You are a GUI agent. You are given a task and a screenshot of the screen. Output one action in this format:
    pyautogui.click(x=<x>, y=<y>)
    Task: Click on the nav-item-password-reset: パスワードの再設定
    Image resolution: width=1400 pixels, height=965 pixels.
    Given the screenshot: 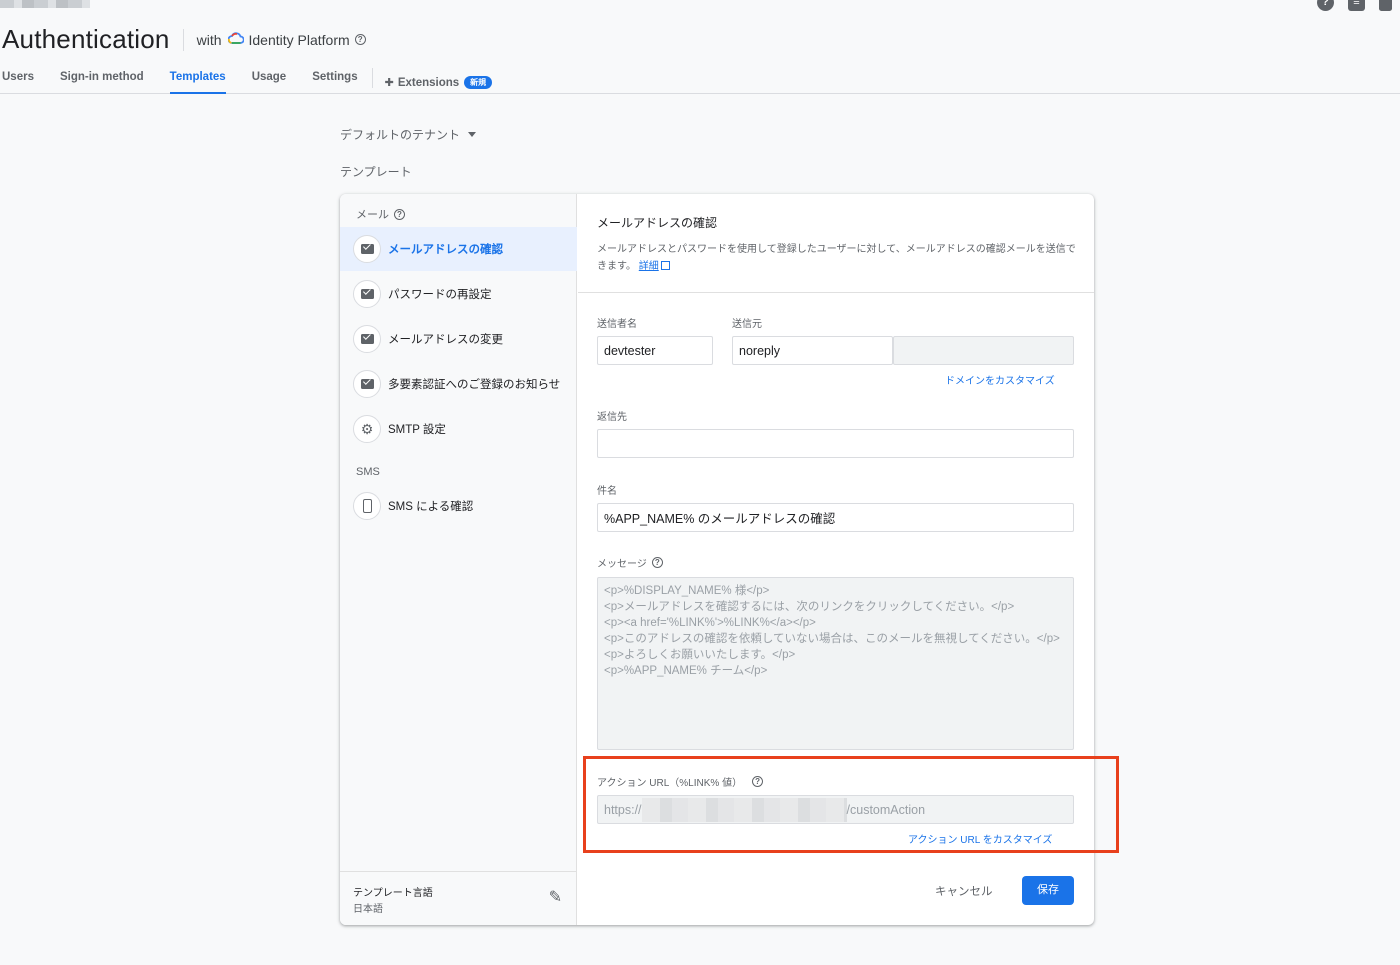 What is the action you would take?
    pyautogui.click(x=458, y=294)
    